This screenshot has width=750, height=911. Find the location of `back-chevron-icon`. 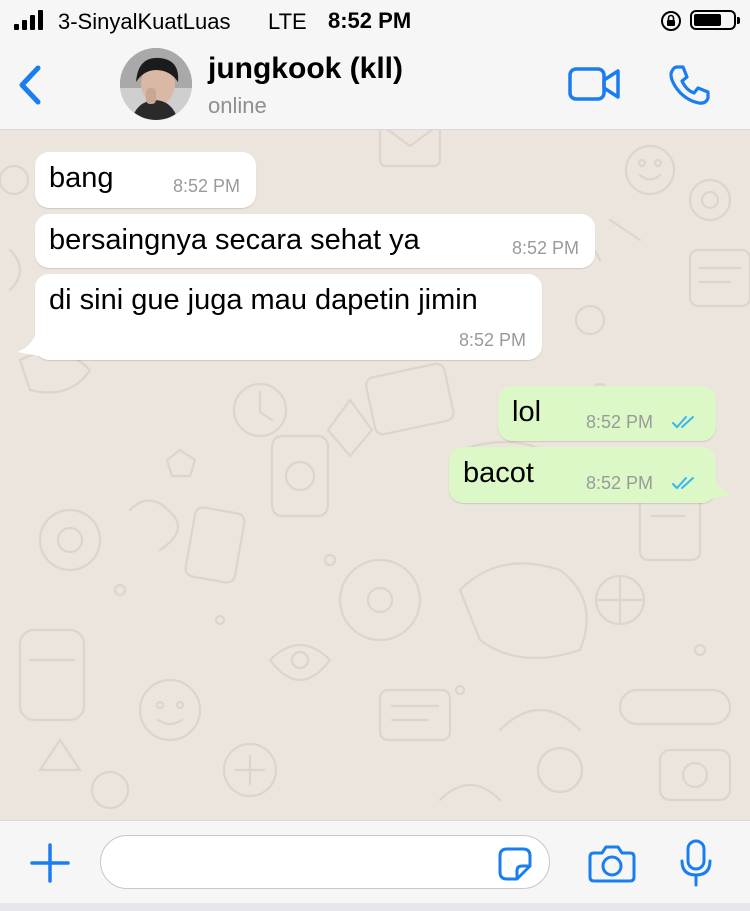

back-chevron-icon is located at coordinates (30, 85).